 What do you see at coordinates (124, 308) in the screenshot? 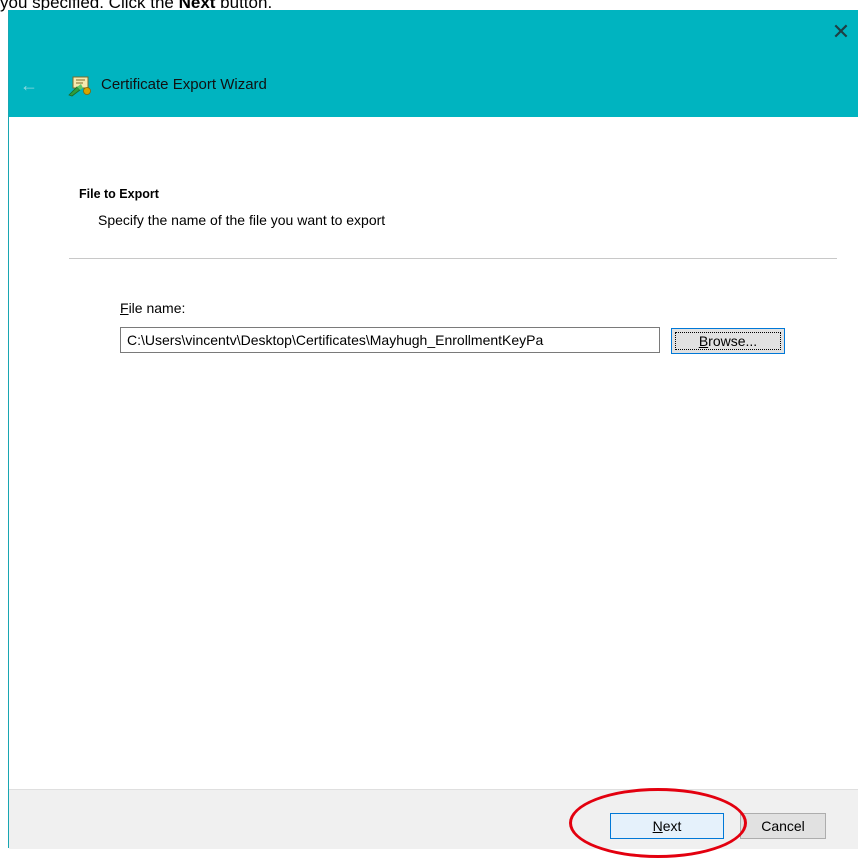
I see `file-name-label-accel: F` at bounding box center [124, 308].